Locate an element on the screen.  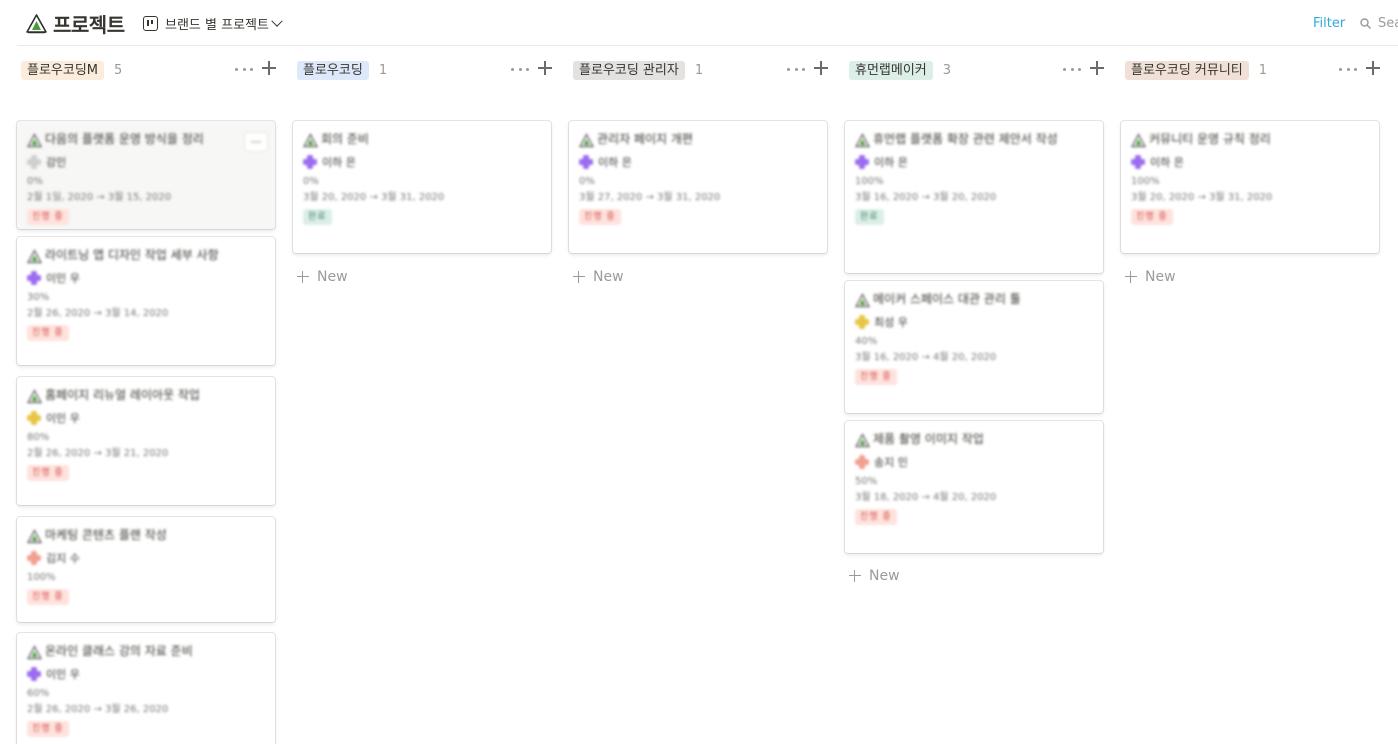
card-progress: 50% is located at coordinates (866, 481).